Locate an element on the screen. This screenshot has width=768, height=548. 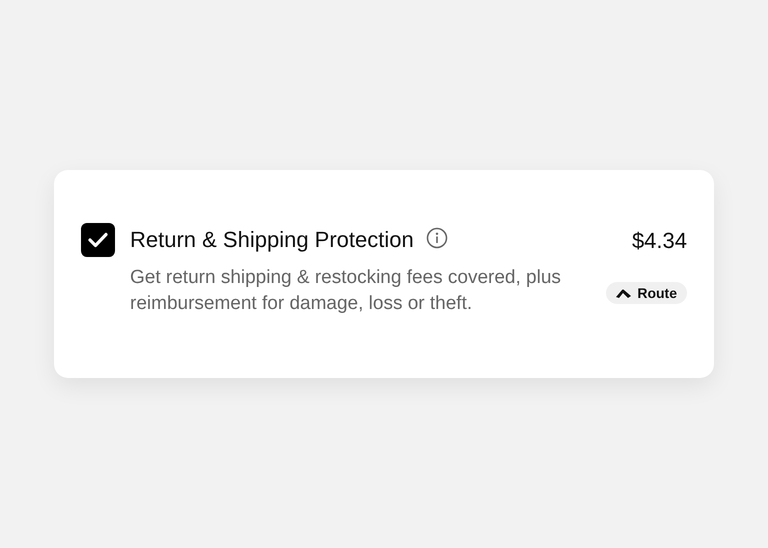
info-icon is located at coordinates (437, 238).